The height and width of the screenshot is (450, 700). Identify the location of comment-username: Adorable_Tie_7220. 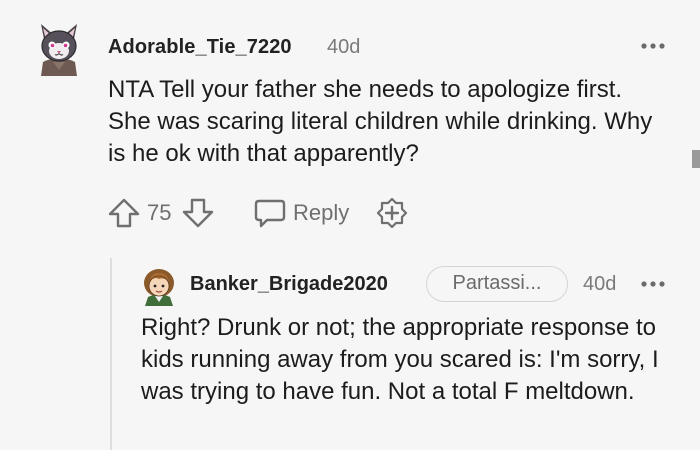
(200, 47).